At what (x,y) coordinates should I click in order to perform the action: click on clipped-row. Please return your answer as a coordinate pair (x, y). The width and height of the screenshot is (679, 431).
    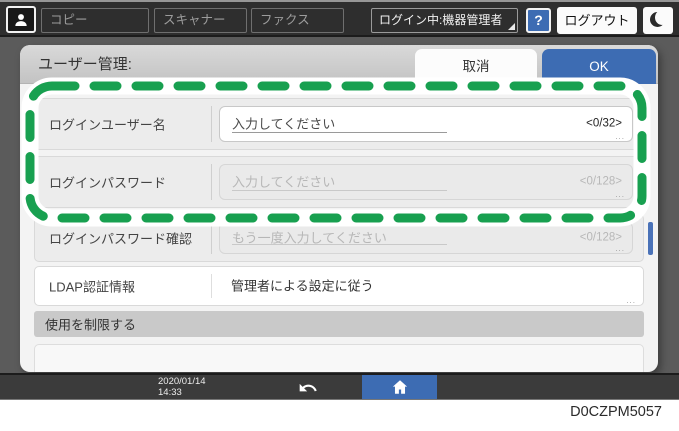
    Looking at the image, I should click on (339, 358).